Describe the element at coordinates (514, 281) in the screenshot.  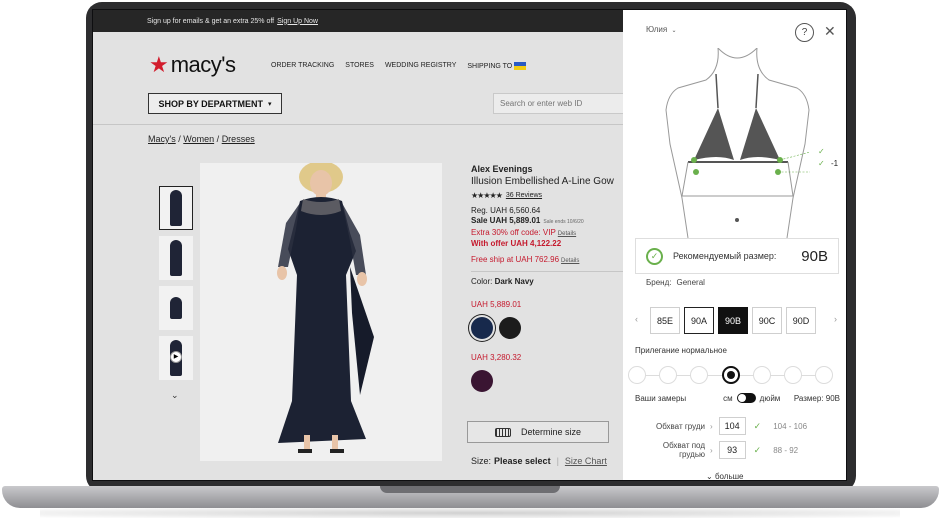
I see `color-value: Dark Navy` at that location.